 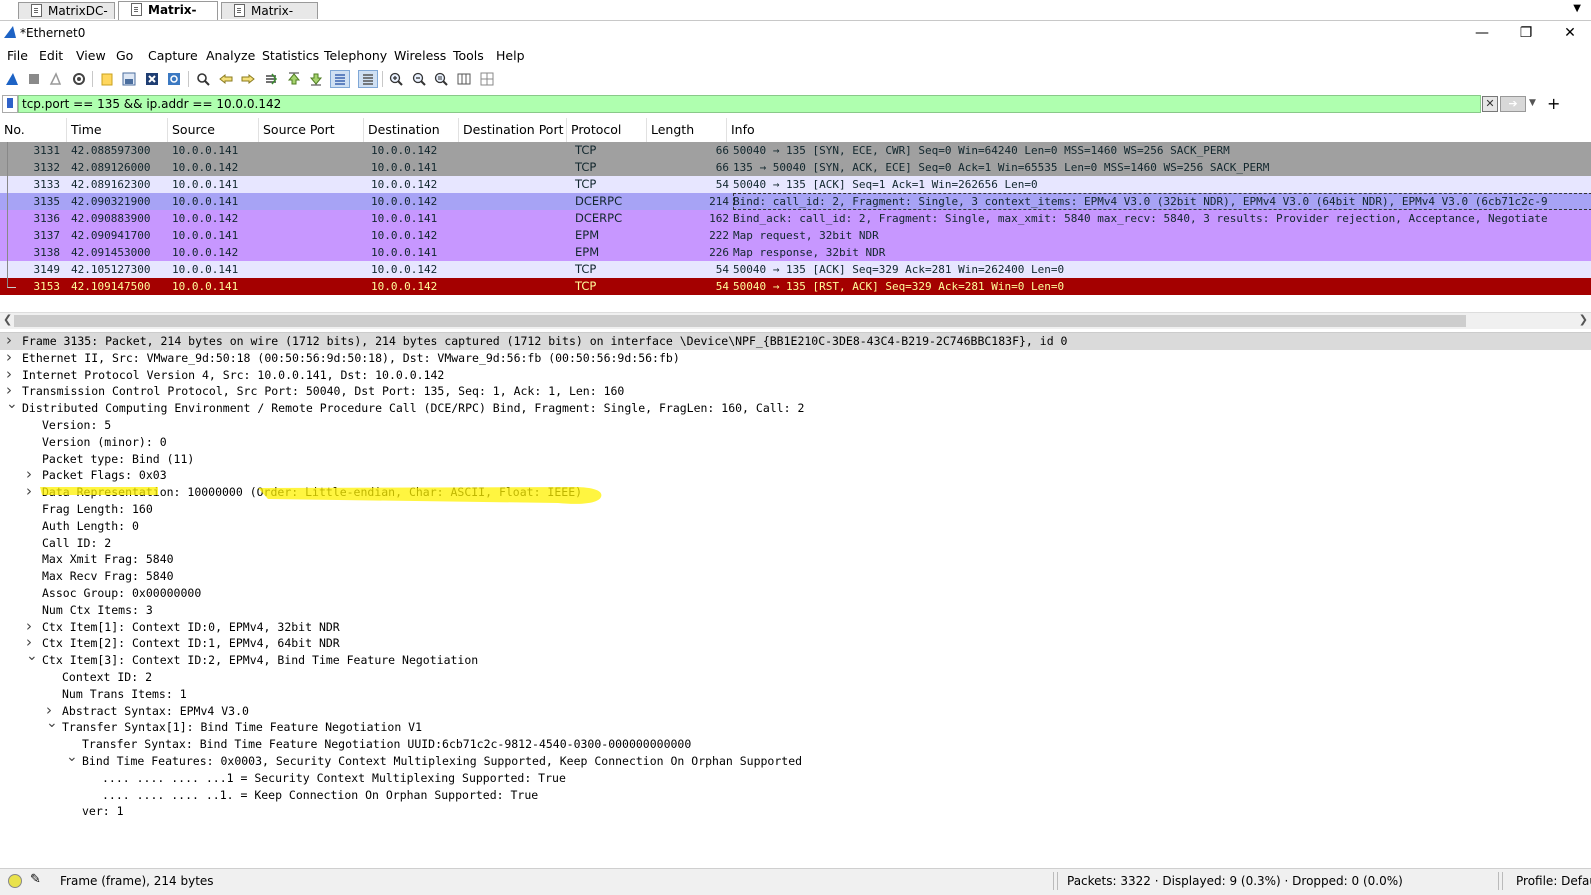 What do you see at coordinates (173, 55) in the screenshot?
I see `menu-capture: Capture` at bounding box center [173, 55].